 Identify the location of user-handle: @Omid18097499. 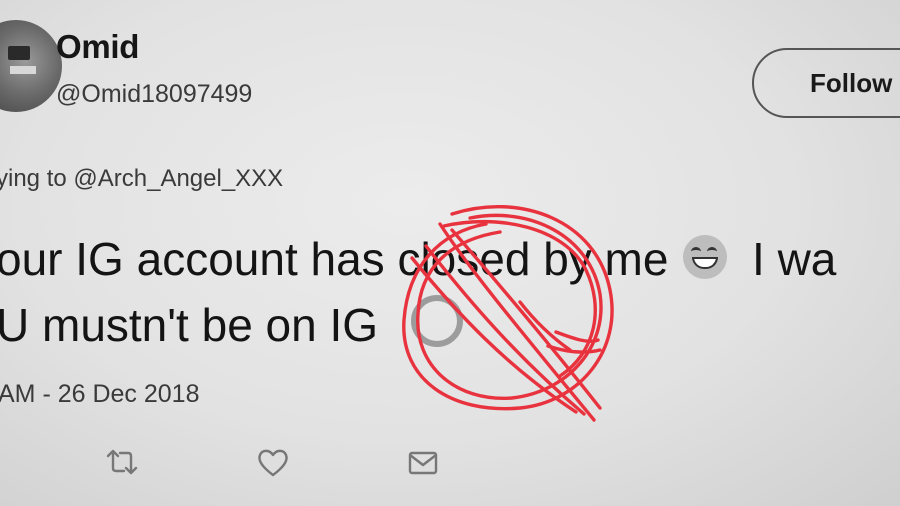
(154, 94).